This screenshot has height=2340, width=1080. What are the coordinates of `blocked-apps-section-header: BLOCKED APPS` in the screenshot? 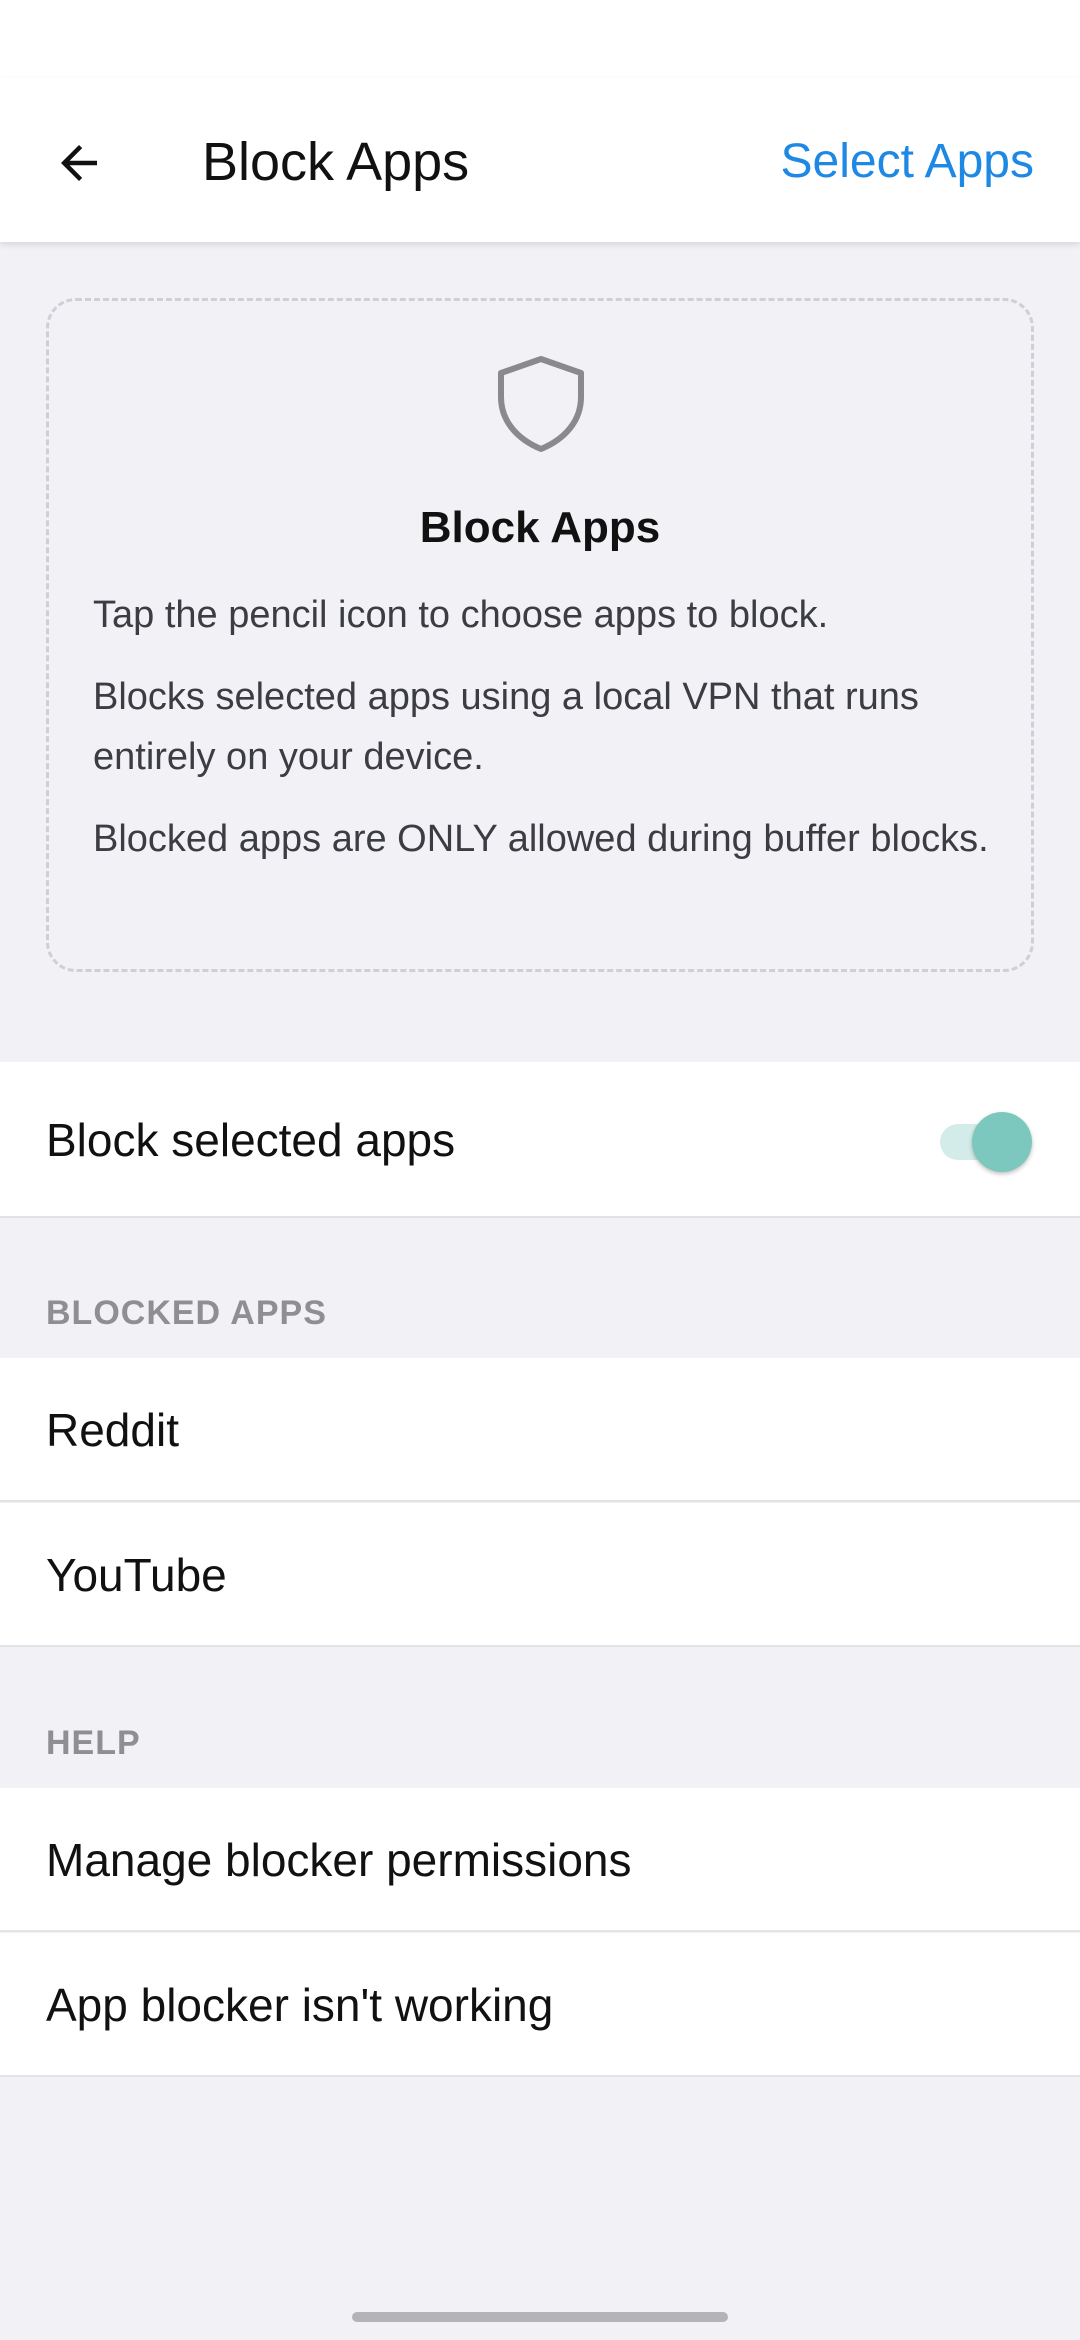 It's located at (186, 1313).